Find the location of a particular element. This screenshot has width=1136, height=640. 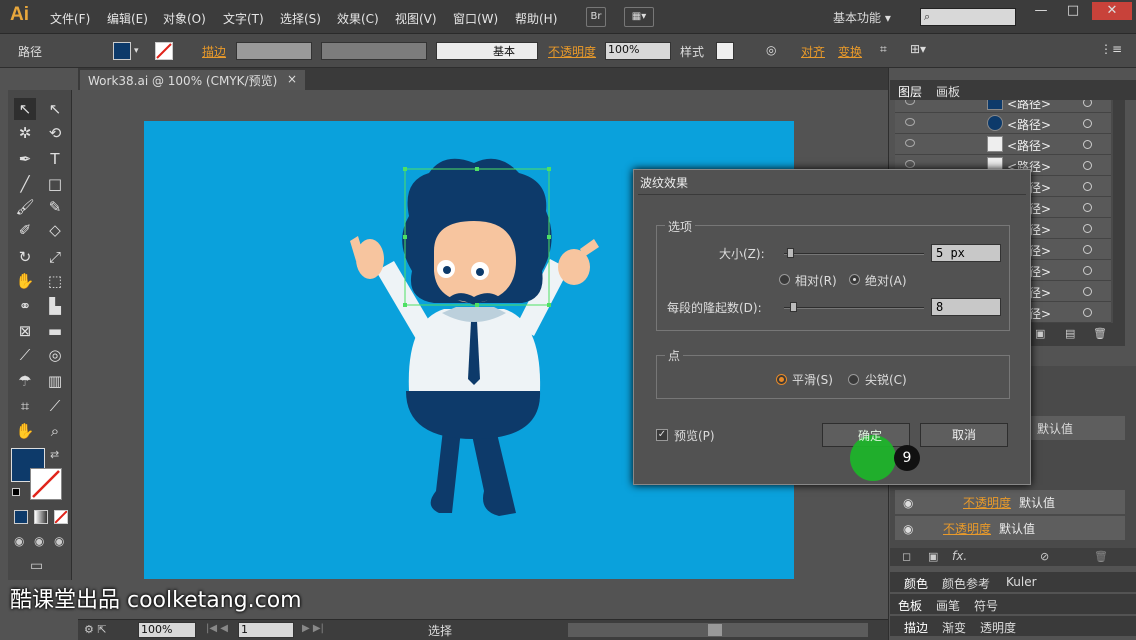

blob-brush-icon: ✐ is located at coordinates (25, 230).